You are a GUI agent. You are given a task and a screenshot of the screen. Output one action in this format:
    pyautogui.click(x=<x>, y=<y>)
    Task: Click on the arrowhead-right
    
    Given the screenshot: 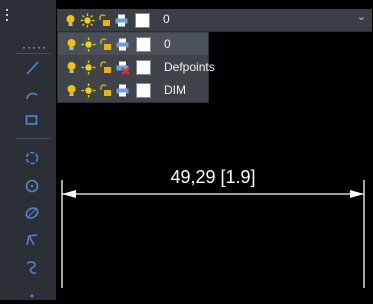 What is the action you would take?
    pyautogui.click(x=357, y=194)
    